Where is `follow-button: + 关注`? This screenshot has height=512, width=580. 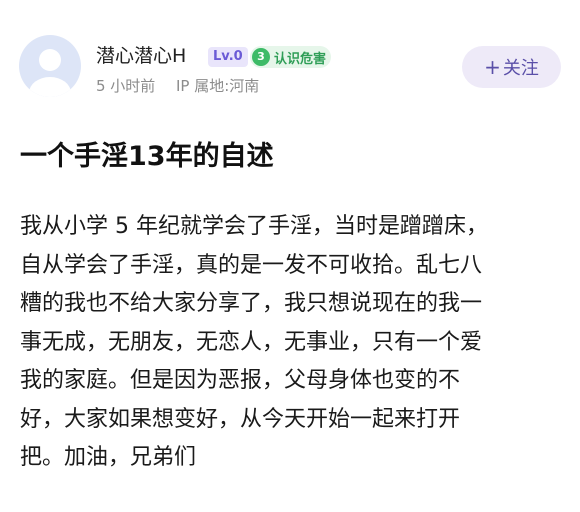
follow-button: + 关注 is located at coordinates (511, 67).